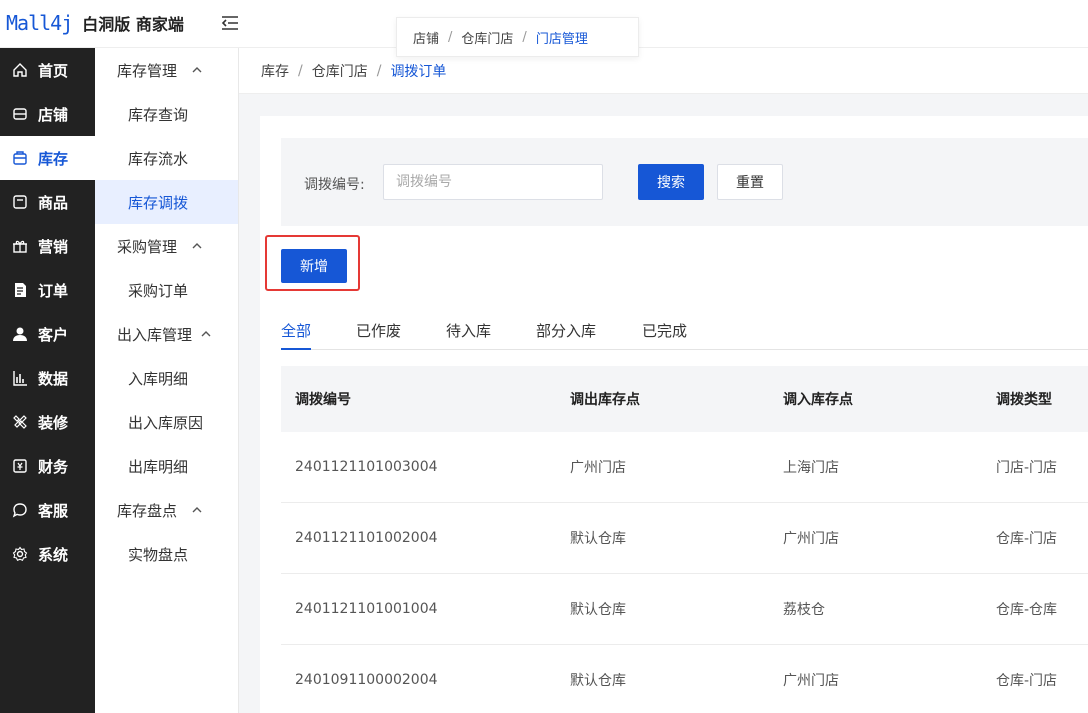 The width and height of the screenshot is (1088, 713). What do you see at coordinates (20, 466) in the screenshot?
I see `finance-icon` at bounding box center [20, 466].